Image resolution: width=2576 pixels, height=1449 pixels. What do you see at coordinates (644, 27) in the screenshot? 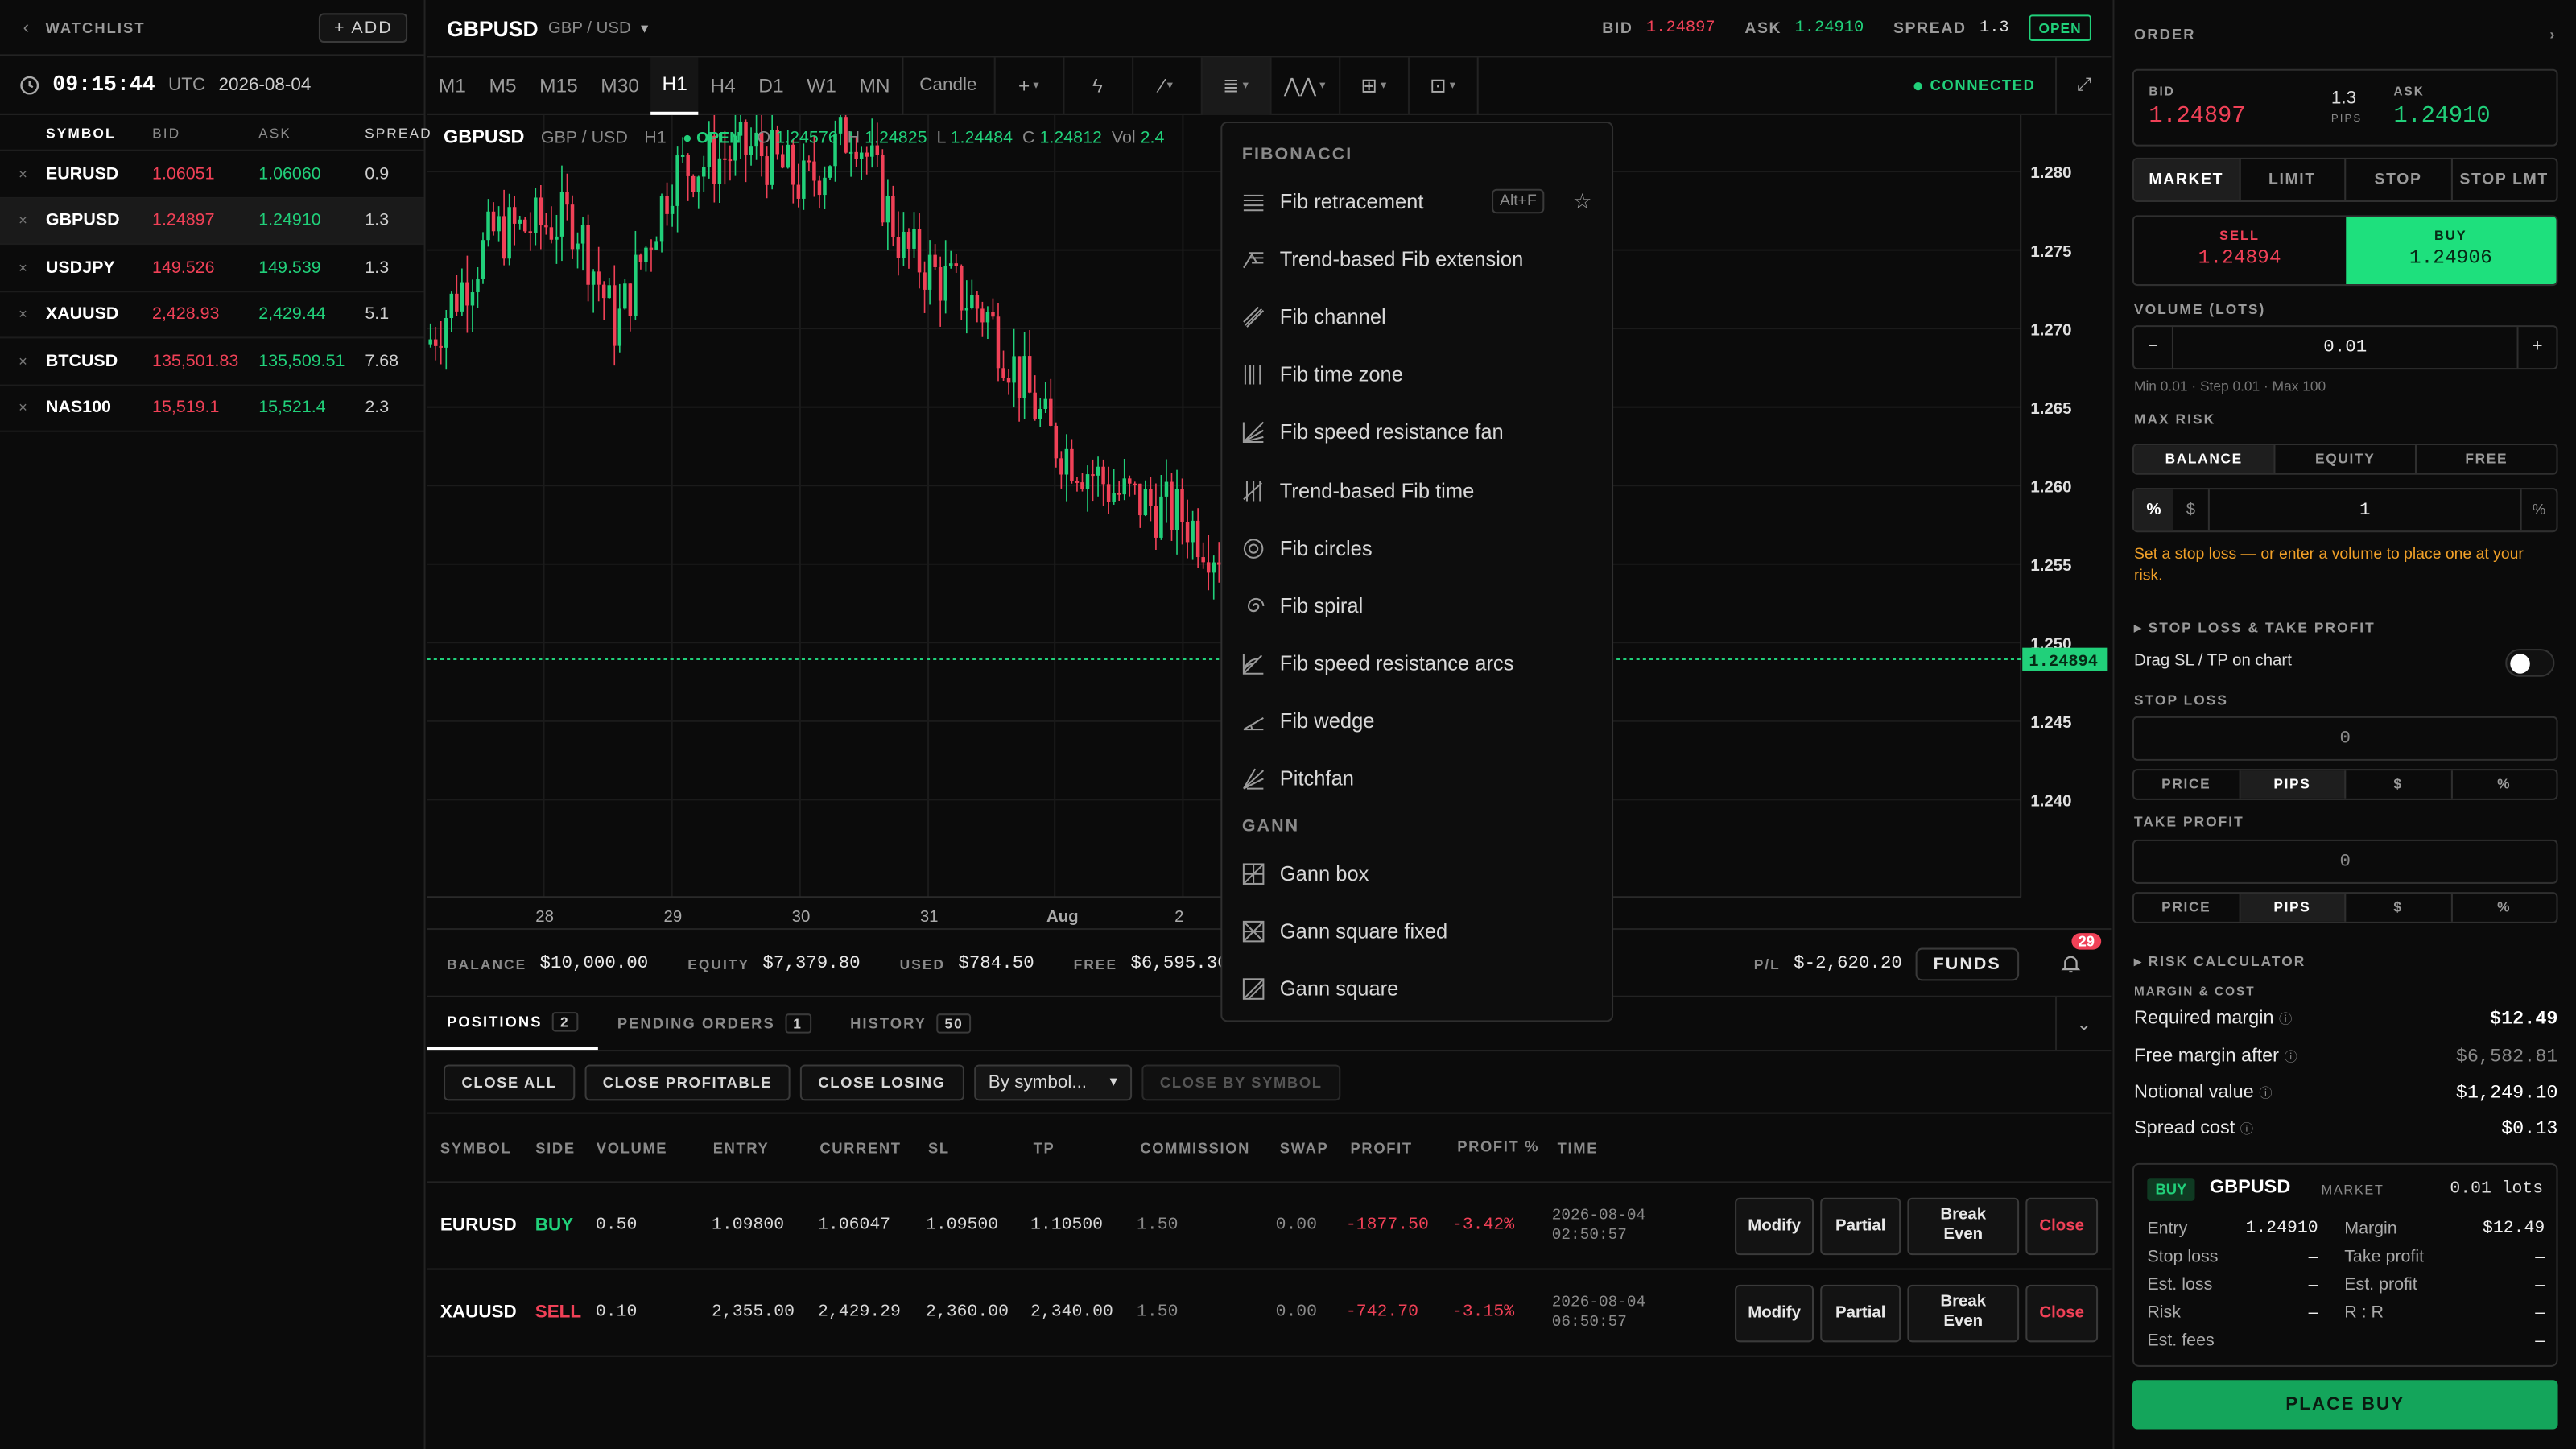
I see `chevron-down-icon: ▾` at bounding box center [644, 27].